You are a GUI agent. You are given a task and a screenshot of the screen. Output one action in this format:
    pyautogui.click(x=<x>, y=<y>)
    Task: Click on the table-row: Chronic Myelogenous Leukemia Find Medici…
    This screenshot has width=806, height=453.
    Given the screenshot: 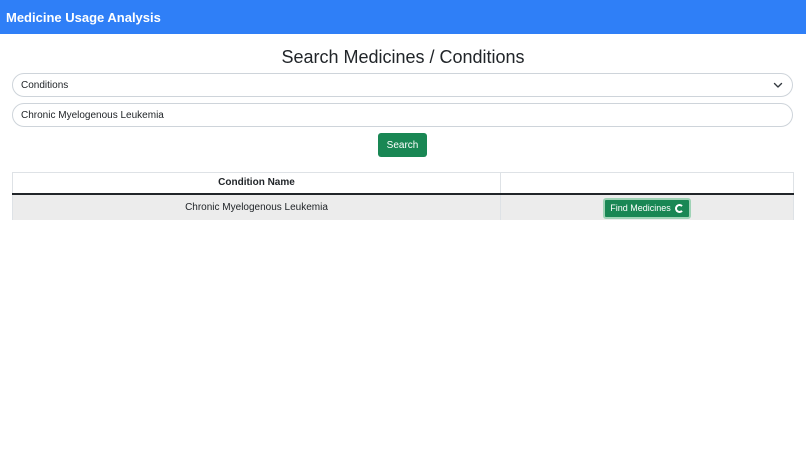 What is the action you would take?
    pyautogui.click(x=403, y=206)
    